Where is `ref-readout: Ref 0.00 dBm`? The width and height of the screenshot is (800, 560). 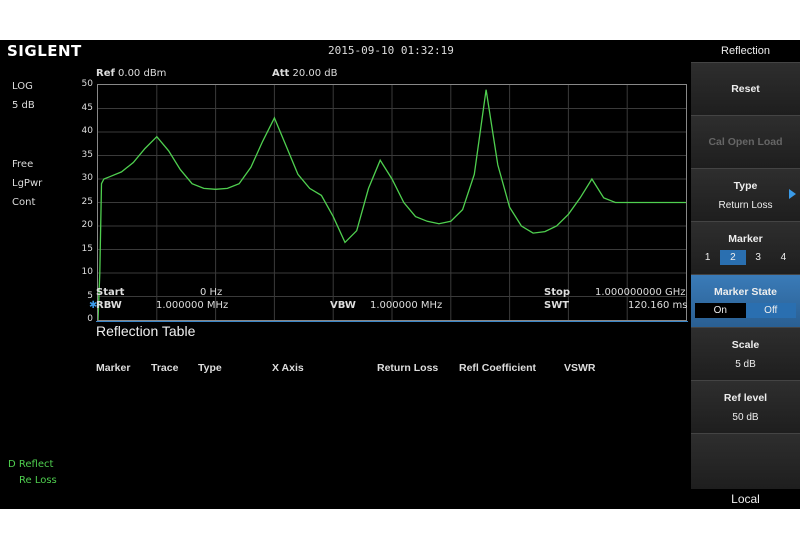
ref-readout: Ref 0.00 dBm is located at coordinates (131, 73).